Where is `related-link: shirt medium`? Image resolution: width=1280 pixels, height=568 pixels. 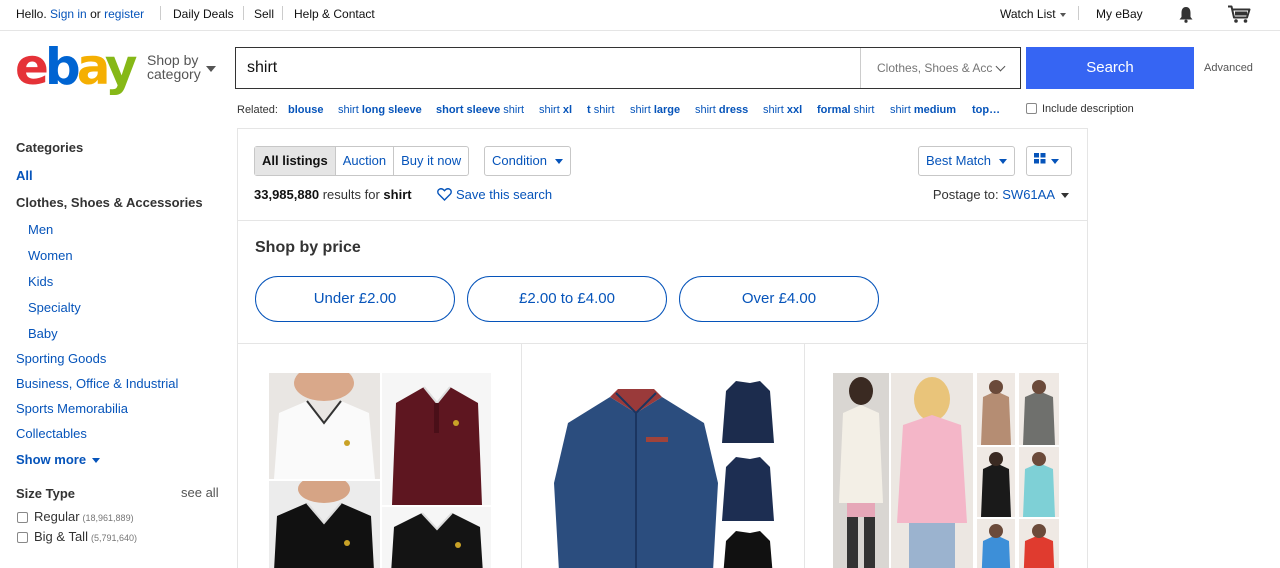
related-link: shirt medium is located at coordinates (923, 110).